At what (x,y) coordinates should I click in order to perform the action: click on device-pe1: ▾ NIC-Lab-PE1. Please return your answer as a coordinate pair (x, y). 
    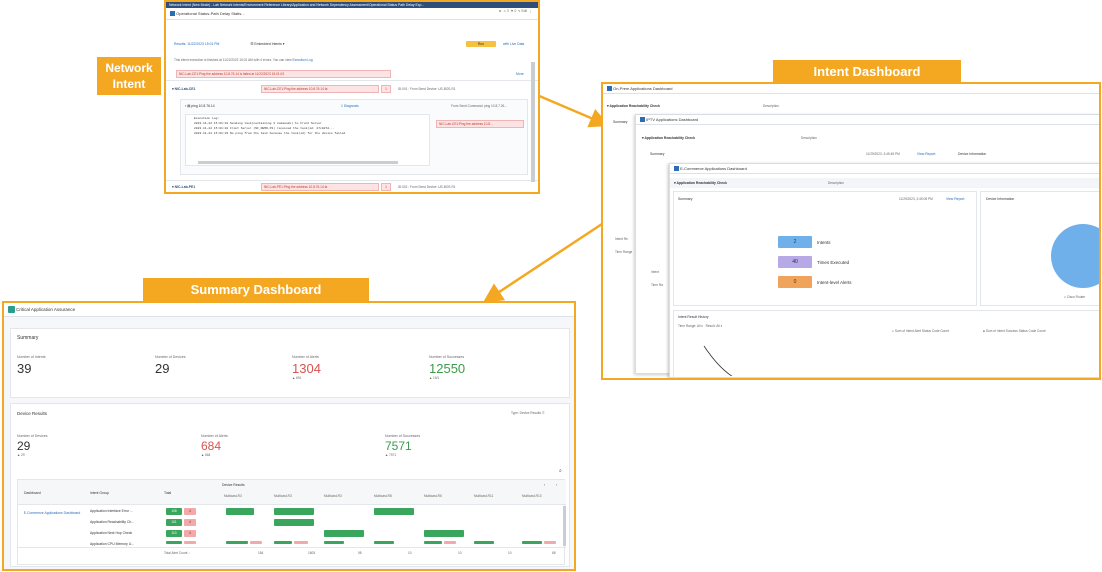
    Looking at the image, I should click on (183, 187).